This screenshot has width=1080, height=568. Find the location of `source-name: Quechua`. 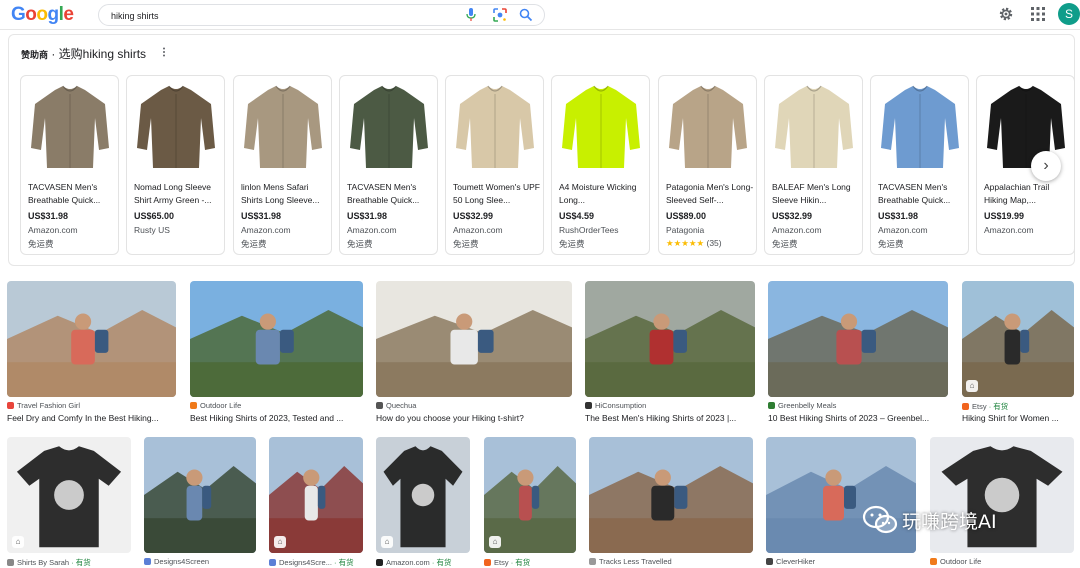

source-name: Quechua is located at coordinates (401, 405).